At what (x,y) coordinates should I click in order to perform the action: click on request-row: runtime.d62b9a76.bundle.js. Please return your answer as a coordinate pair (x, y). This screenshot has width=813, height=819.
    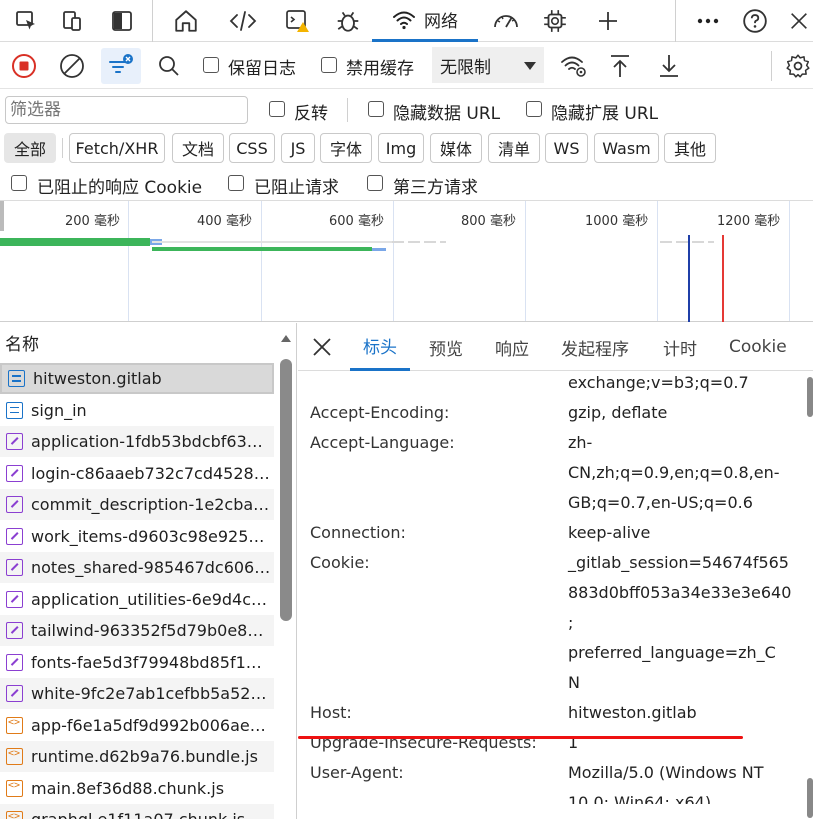
    Looking at the image, I should click on (137, 756).